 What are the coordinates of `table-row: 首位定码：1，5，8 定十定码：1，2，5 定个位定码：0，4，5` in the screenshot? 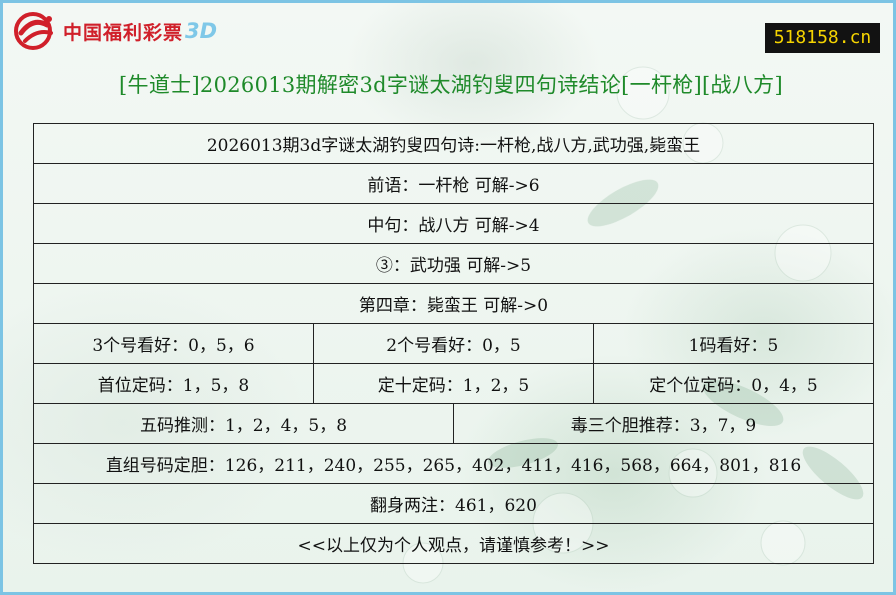 It's located at (454, 384).